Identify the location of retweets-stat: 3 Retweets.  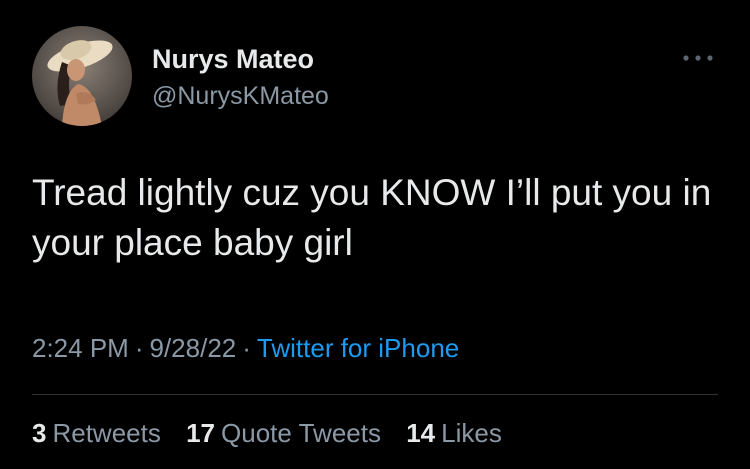
(96, 433).